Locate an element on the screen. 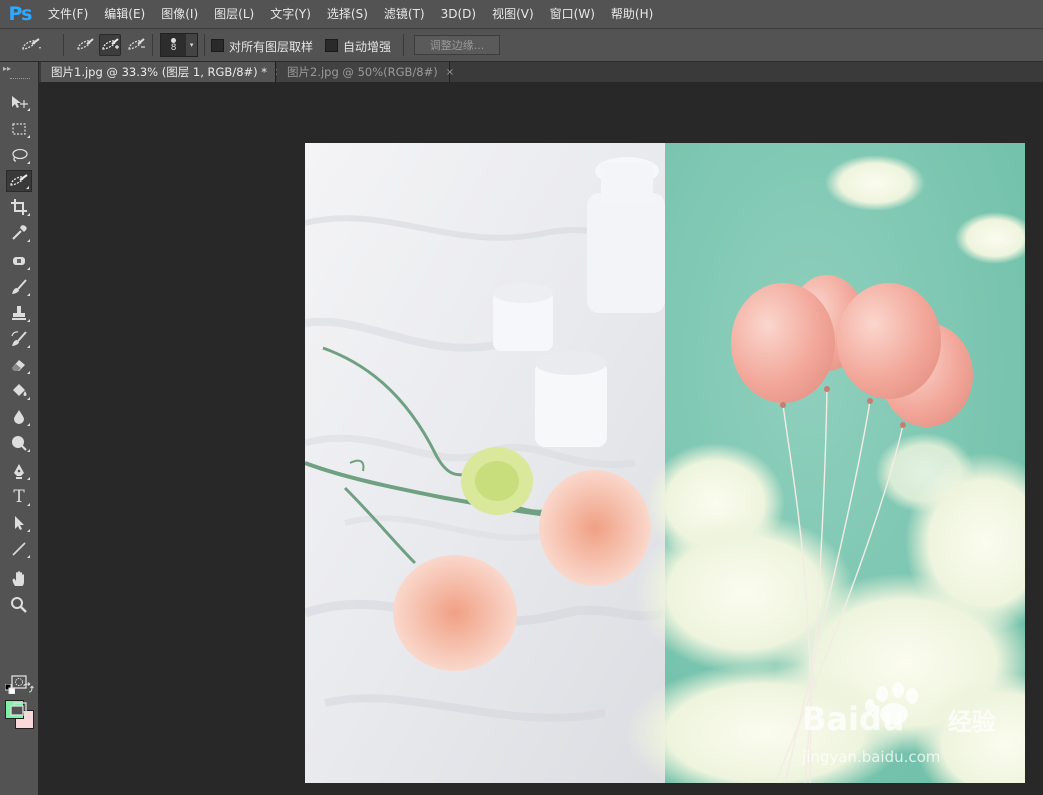  brush-size-preview: 8 is located at coordinates (173, 45).